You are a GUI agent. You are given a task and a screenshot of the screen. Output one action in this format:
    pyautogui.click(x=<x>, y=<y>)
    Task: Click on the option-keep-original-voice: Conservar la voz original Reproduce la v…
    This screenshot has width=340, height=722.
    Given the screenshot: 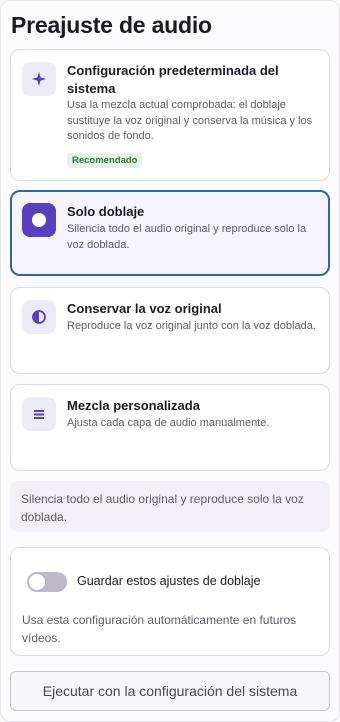 What is the action you would take?
    pyautogui.click(x=170, y=330)
    